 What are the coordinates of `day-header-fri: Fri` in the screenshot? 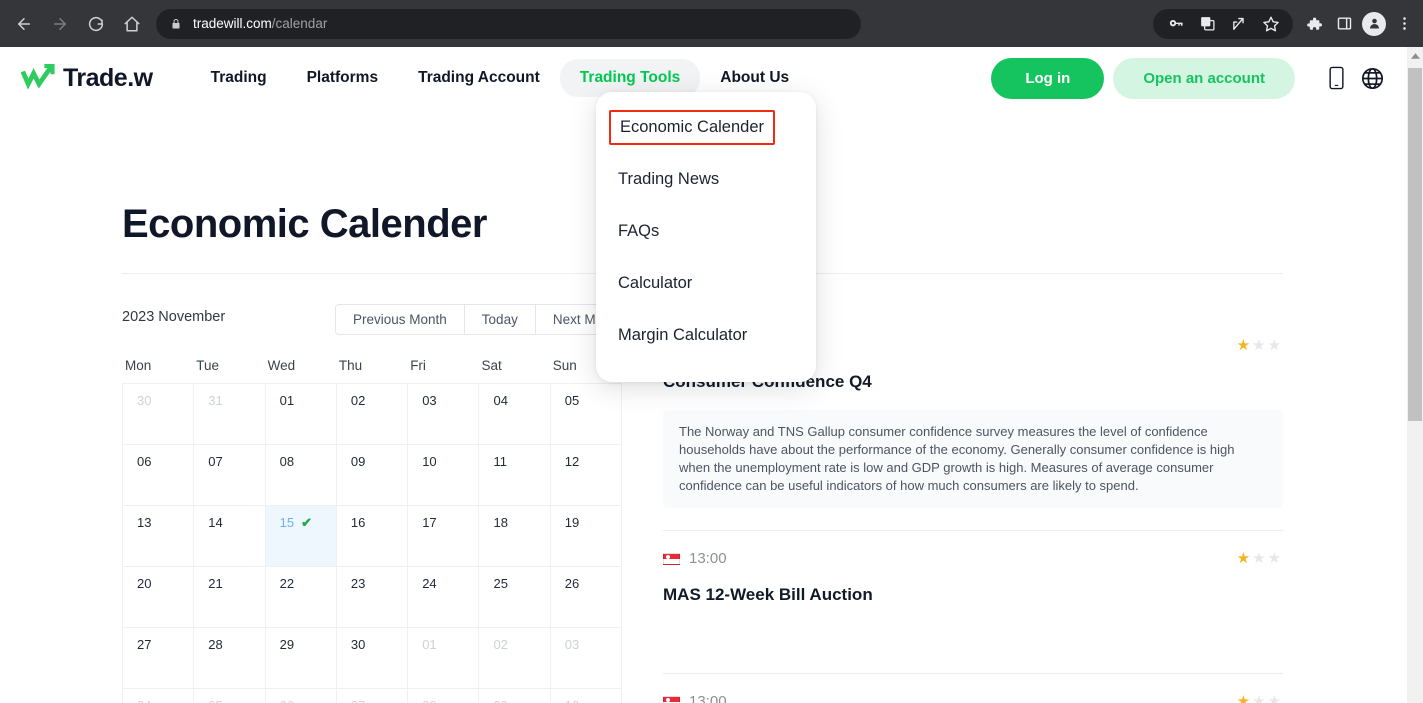 It's located at (418, 365).